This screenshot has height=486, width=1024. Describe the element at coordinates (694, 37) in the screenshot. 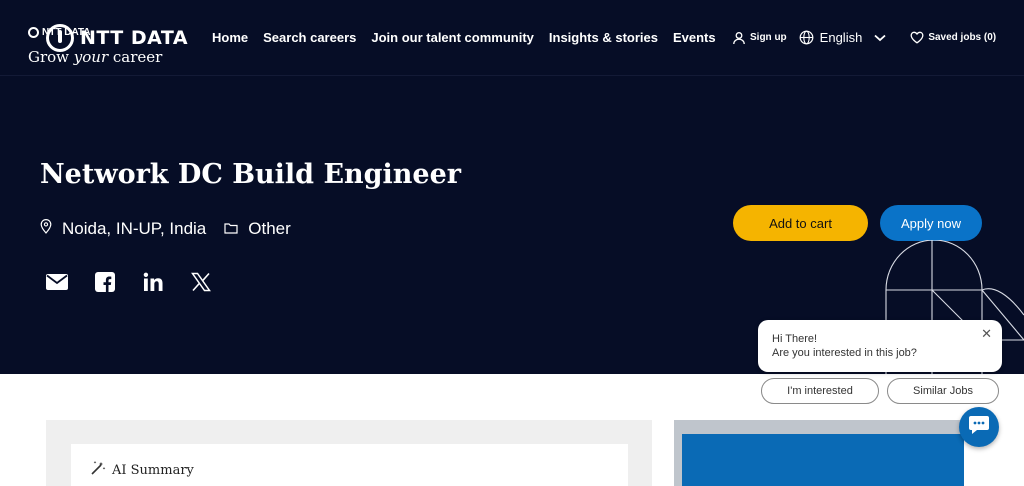

I see `nav-events: Events` at that location.